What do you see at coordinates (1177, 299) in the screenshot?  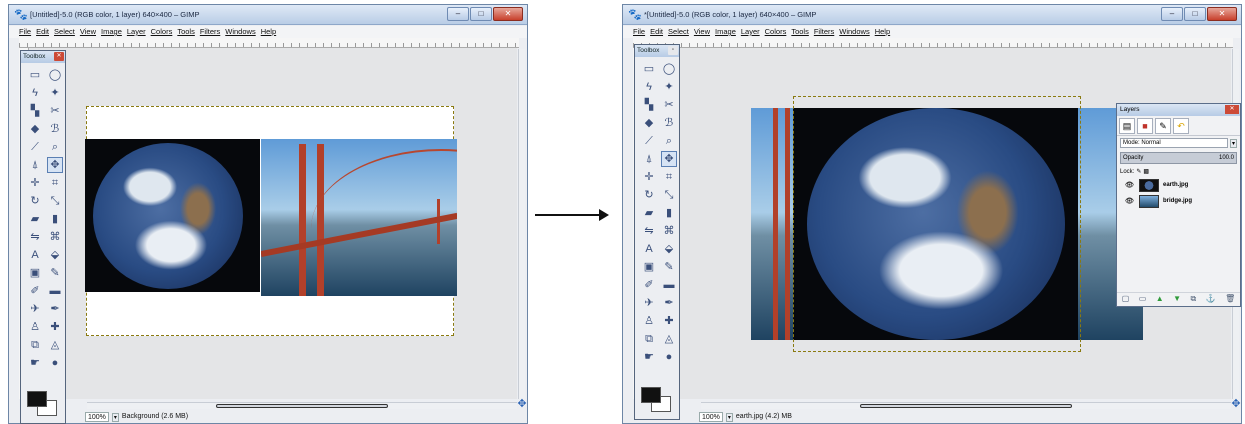 I see `lower-layer-icon: ▼` at bounding box center [1177, 299].